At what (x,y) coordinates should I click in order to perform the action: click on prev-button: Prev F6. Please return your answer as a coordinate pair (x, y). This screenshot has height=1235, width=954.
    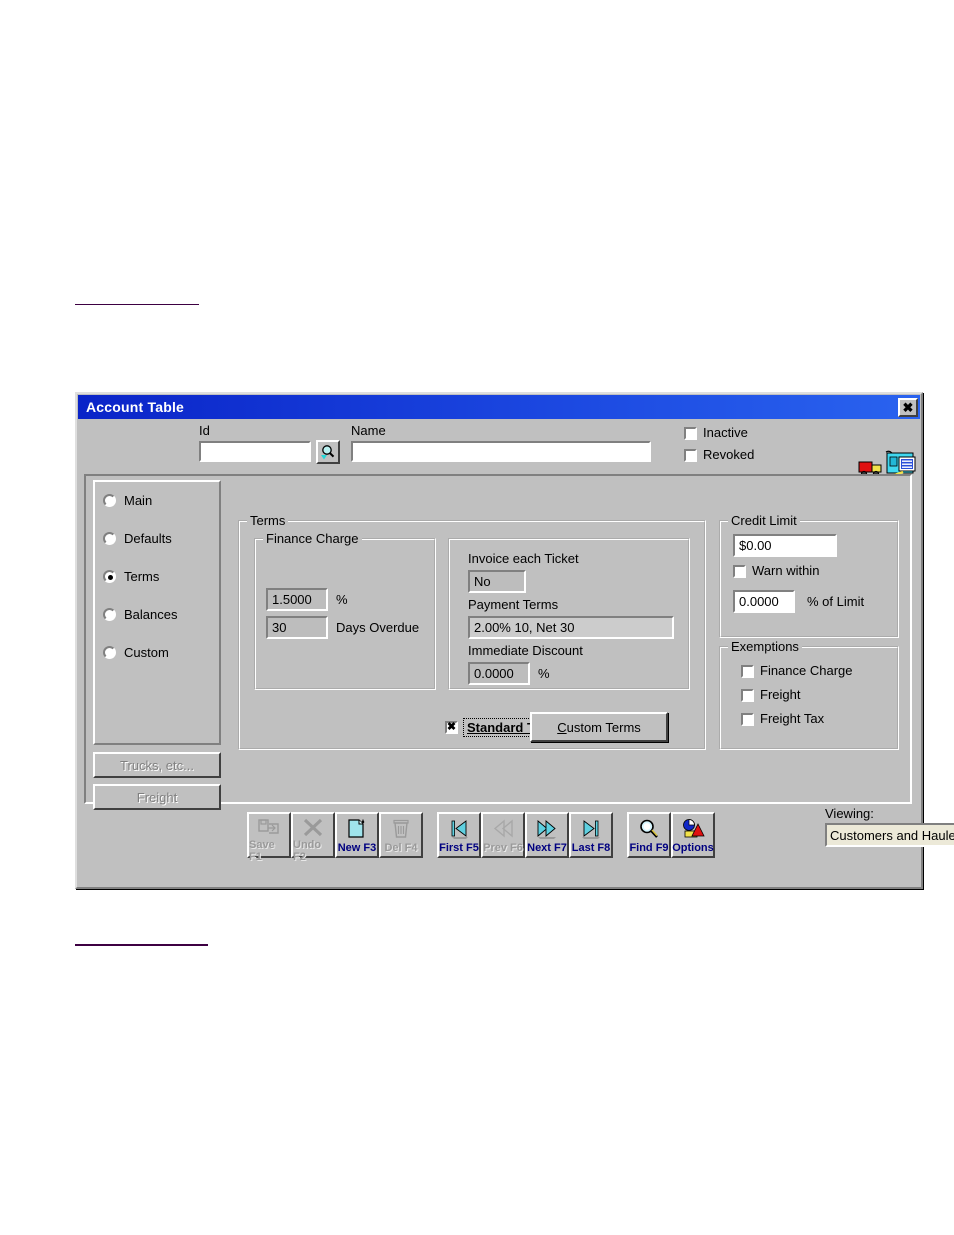
    Looking at the image, I should click on (503, 835).